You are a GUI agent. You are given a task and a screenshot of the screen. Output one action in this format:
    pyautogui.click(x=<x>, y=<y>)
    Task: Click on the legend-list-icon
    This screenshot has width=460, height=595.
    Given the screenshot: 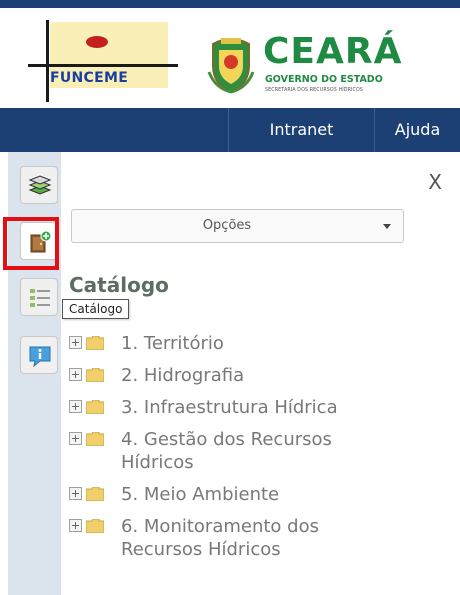 What is the action you would take?
    pyautogui.click(x=40, y=298)
    